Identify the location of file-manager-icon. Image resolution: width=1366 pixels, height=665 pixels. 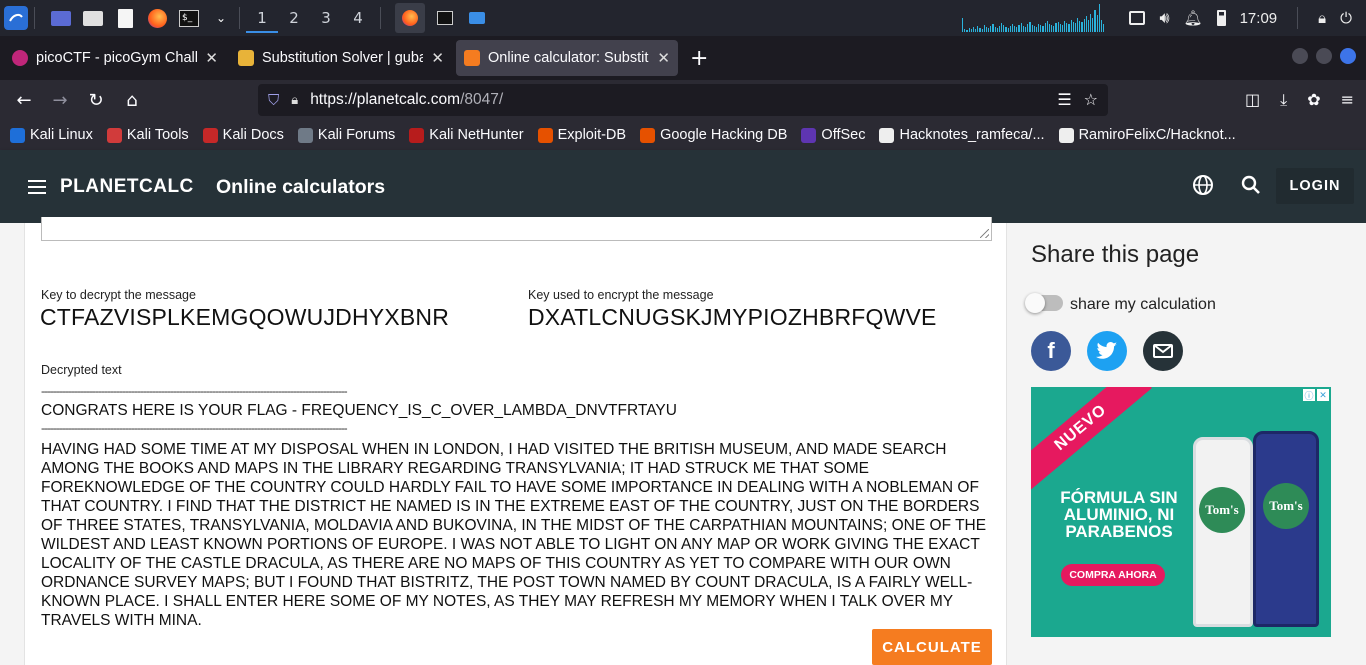
(93, 18).